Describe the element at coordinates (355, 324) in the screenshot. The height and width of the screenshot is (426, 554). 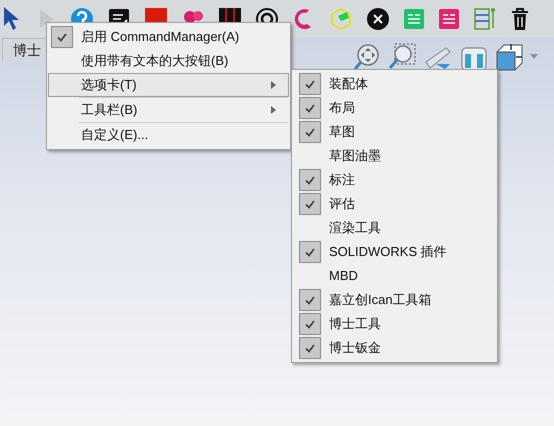
I see `menu-item: 博士工具` at that location.